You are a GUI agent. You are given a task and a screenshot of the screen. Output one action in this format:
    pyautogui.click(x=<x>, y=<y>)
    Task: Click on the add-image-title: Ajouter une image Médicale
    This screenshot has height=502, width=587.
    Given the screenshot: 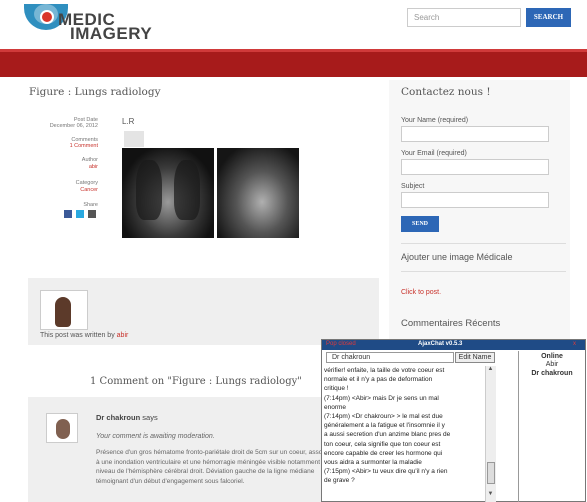 What is the action you would take?
    pyautogui.click(x=457, y=257)
    